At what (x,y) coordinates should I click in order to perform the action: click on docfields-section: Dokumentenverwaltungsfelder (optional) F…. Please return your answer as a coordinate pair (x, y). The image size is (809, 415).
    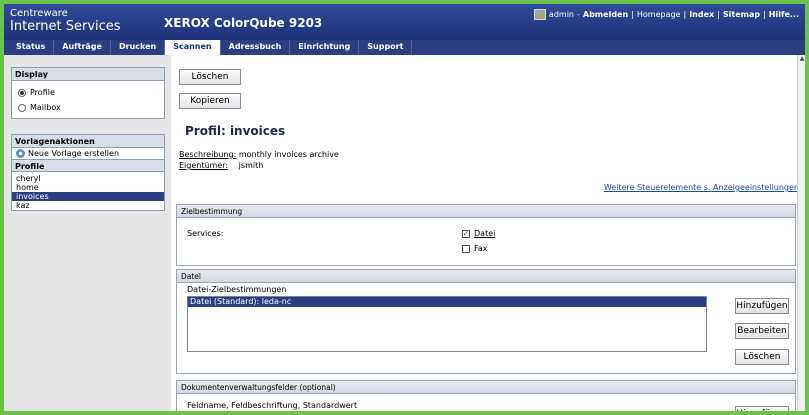
    Looking at the image, I should click on (486, 395).